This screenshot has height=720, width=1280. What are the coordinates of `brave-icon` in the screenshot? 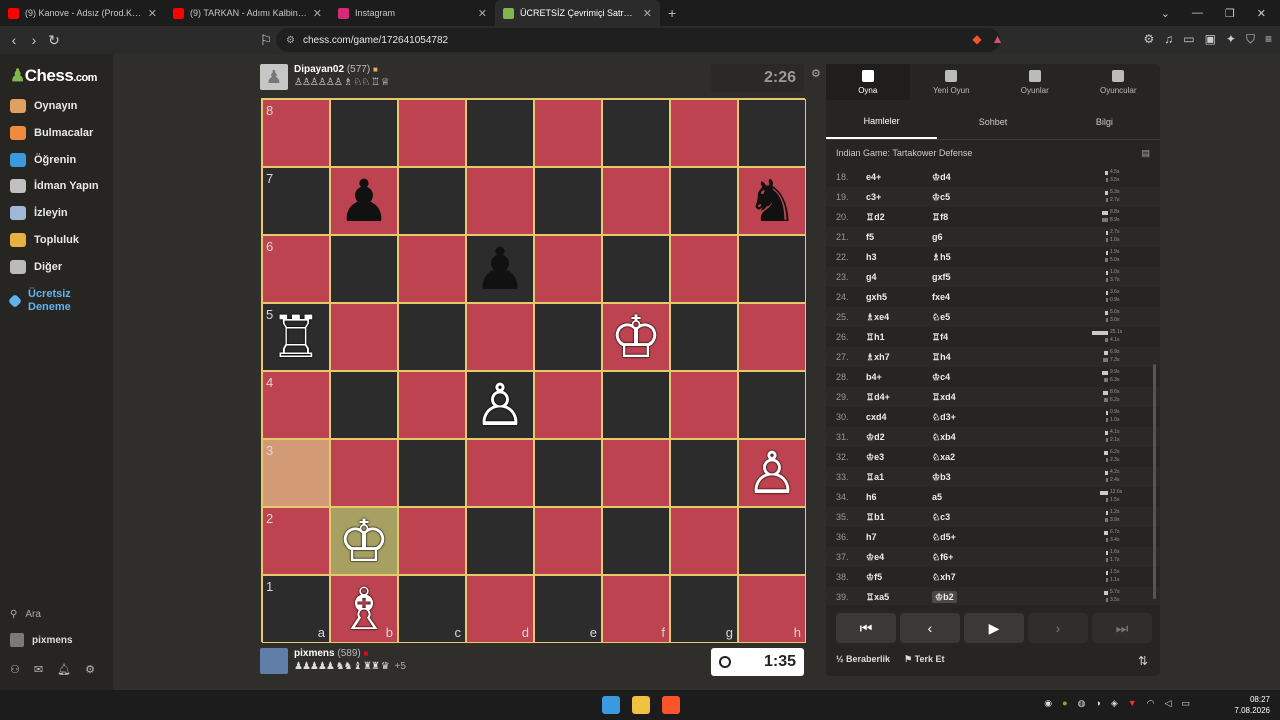 It's located at (671, 705).